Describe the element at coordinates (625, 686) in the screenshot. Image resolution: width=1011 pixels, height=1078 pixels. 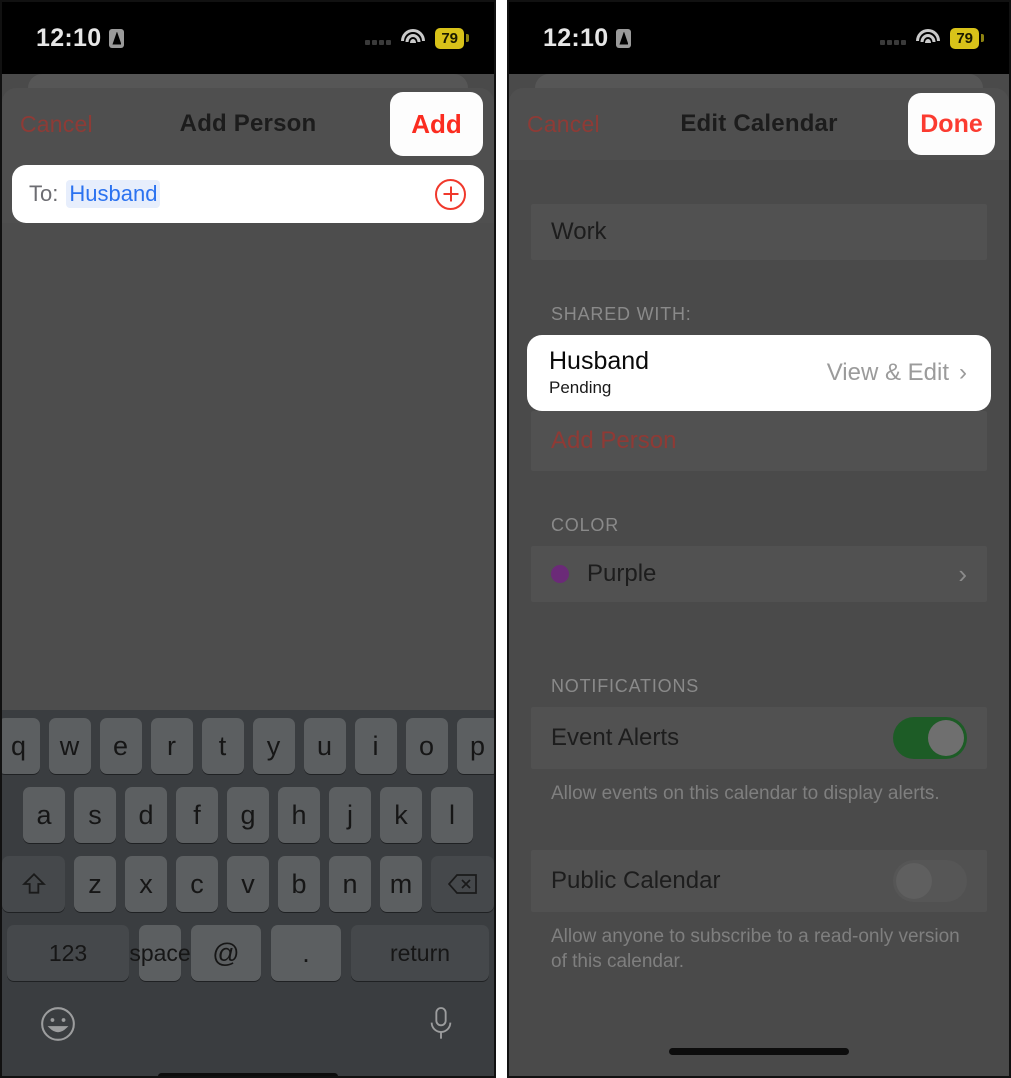
I see `notifications-header: NOTIFICATIONS` at that location.